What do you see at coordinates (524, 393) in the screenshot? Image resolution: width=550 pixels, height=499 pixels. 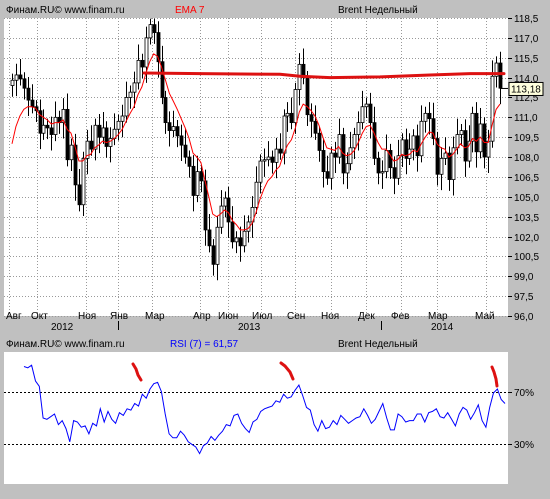 I see `rsi-tick-label: 70%` at bounding box center [524, 393].